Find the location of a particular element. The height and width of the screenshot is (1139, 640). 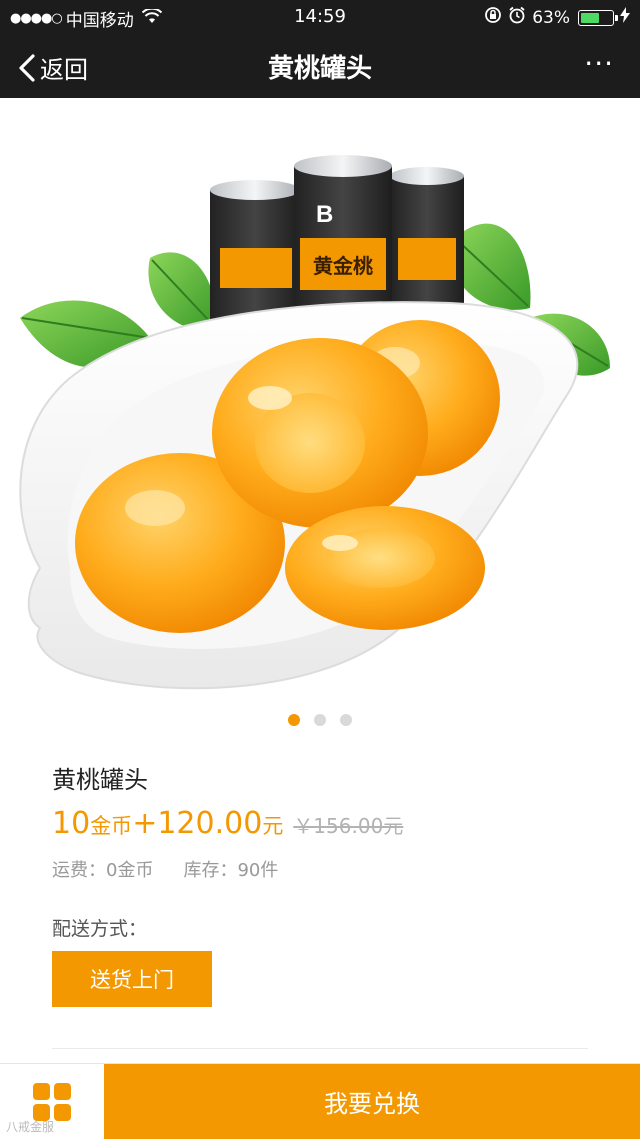

alarm-icon is located at coordinates (517, 17).